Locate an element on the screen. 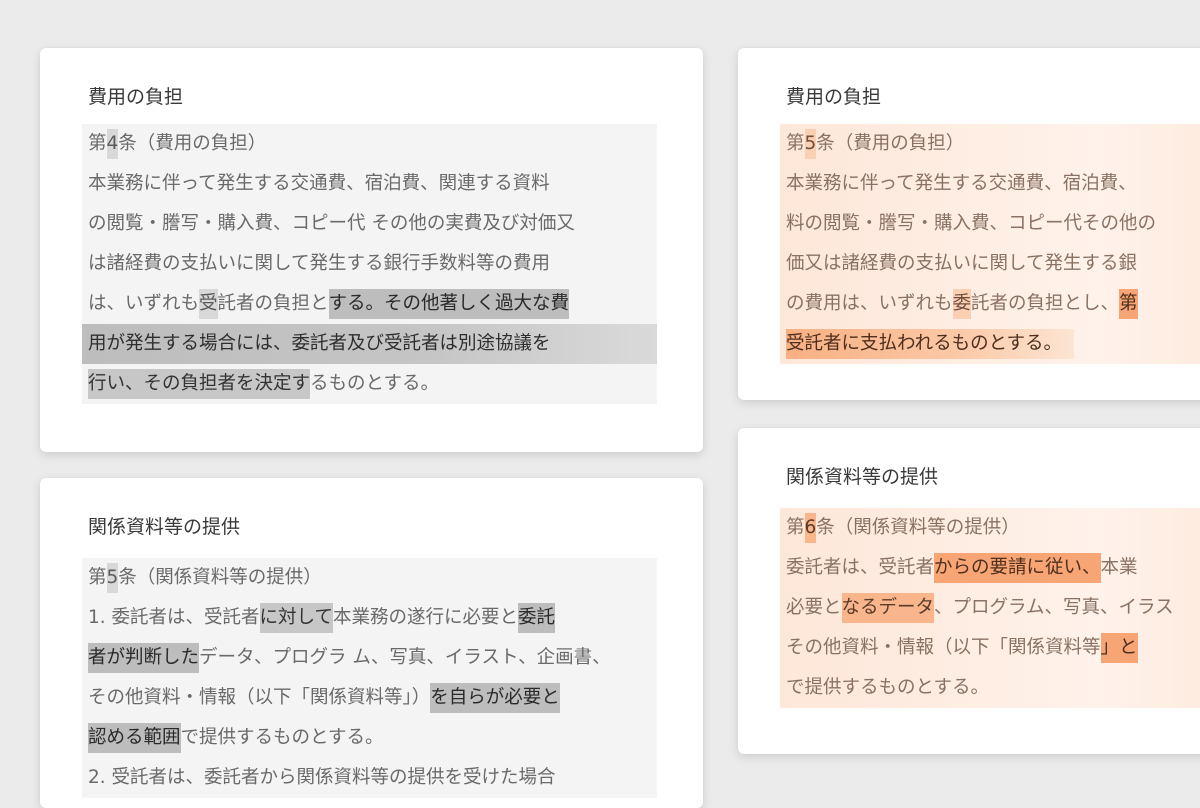  diff-highlight: 者が判断した is located at coordinates (144, 658).